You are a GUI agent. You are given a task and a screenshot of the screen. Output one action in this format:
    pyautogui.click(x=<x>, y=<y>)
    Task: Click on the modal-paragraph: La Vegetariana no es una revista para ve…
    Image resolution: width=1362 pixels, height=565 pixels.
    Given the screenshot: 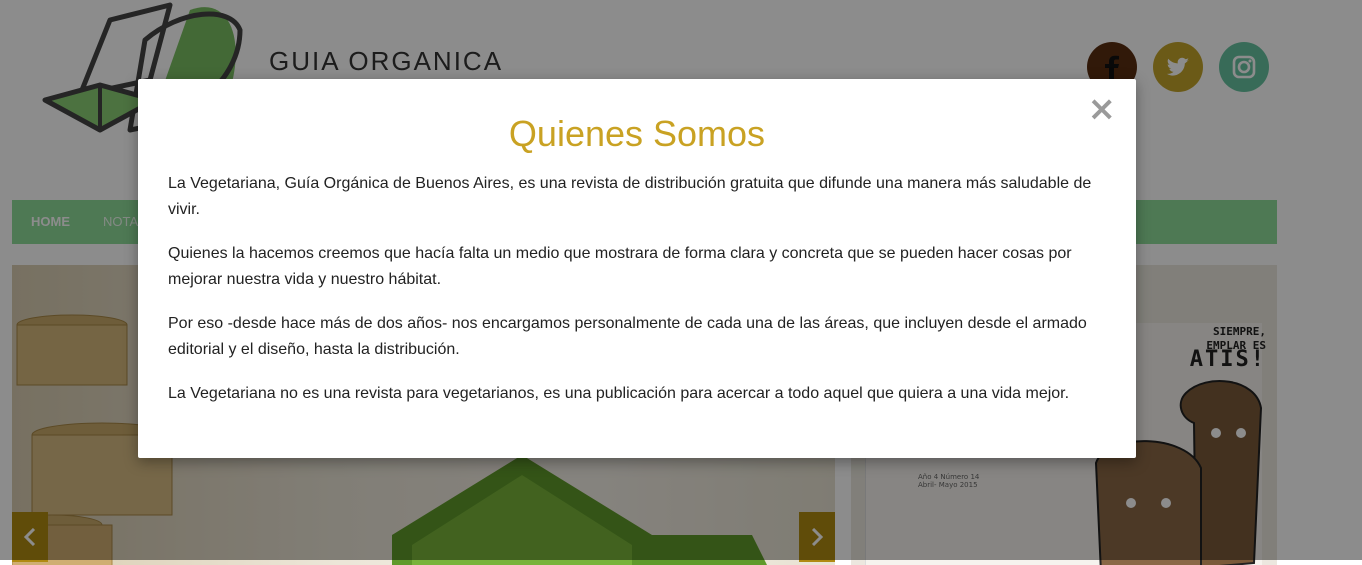 What is the action you would take?
    pyautogui.click(x=619, y=393)
    